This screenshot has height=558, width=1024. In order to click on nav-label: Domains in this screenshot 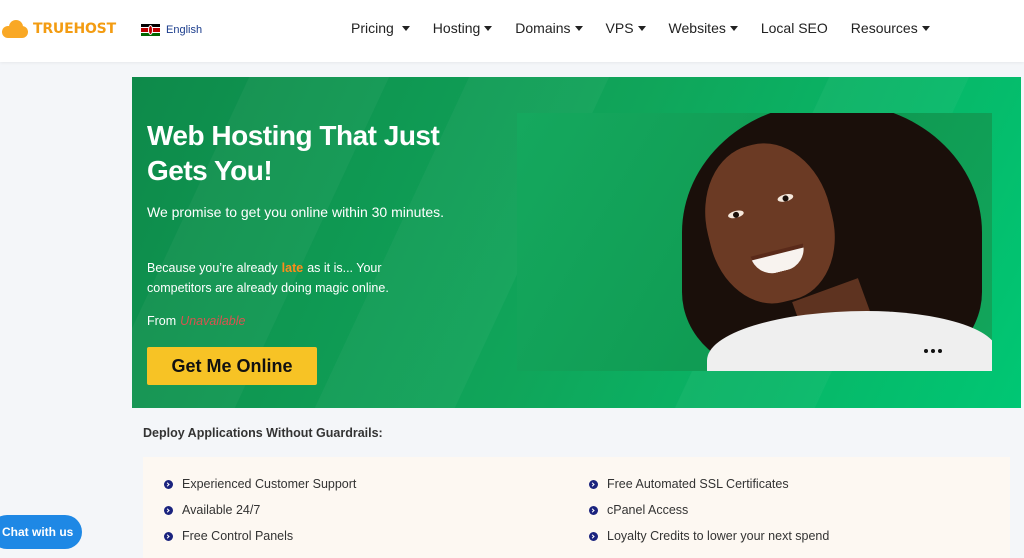, I will do `click(543, 28)`.